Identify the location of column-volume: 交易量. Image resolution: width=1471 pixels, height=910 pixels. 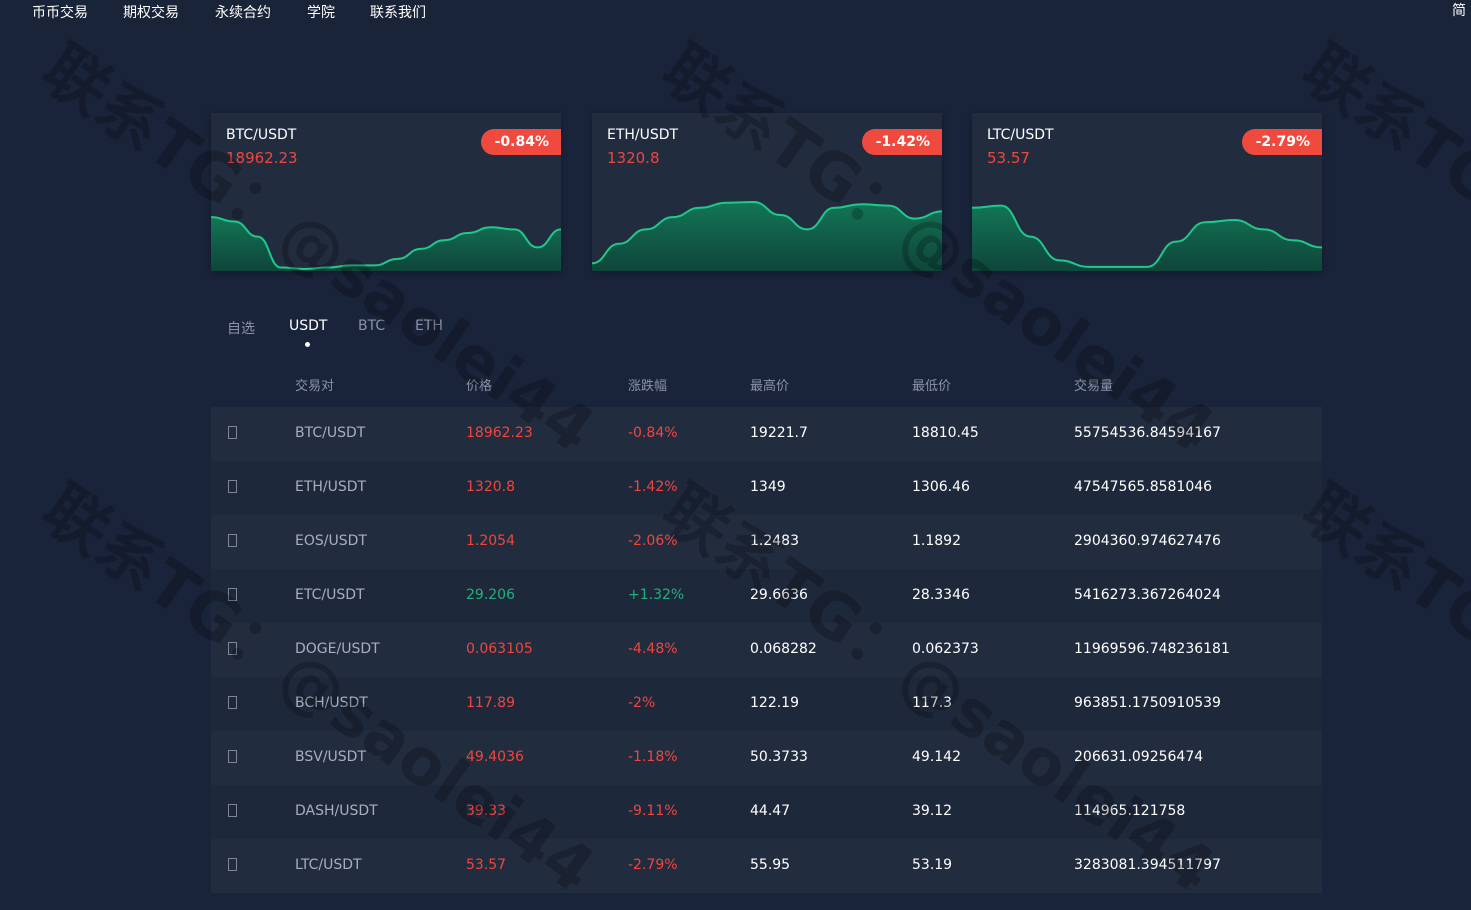
(1094, 386).